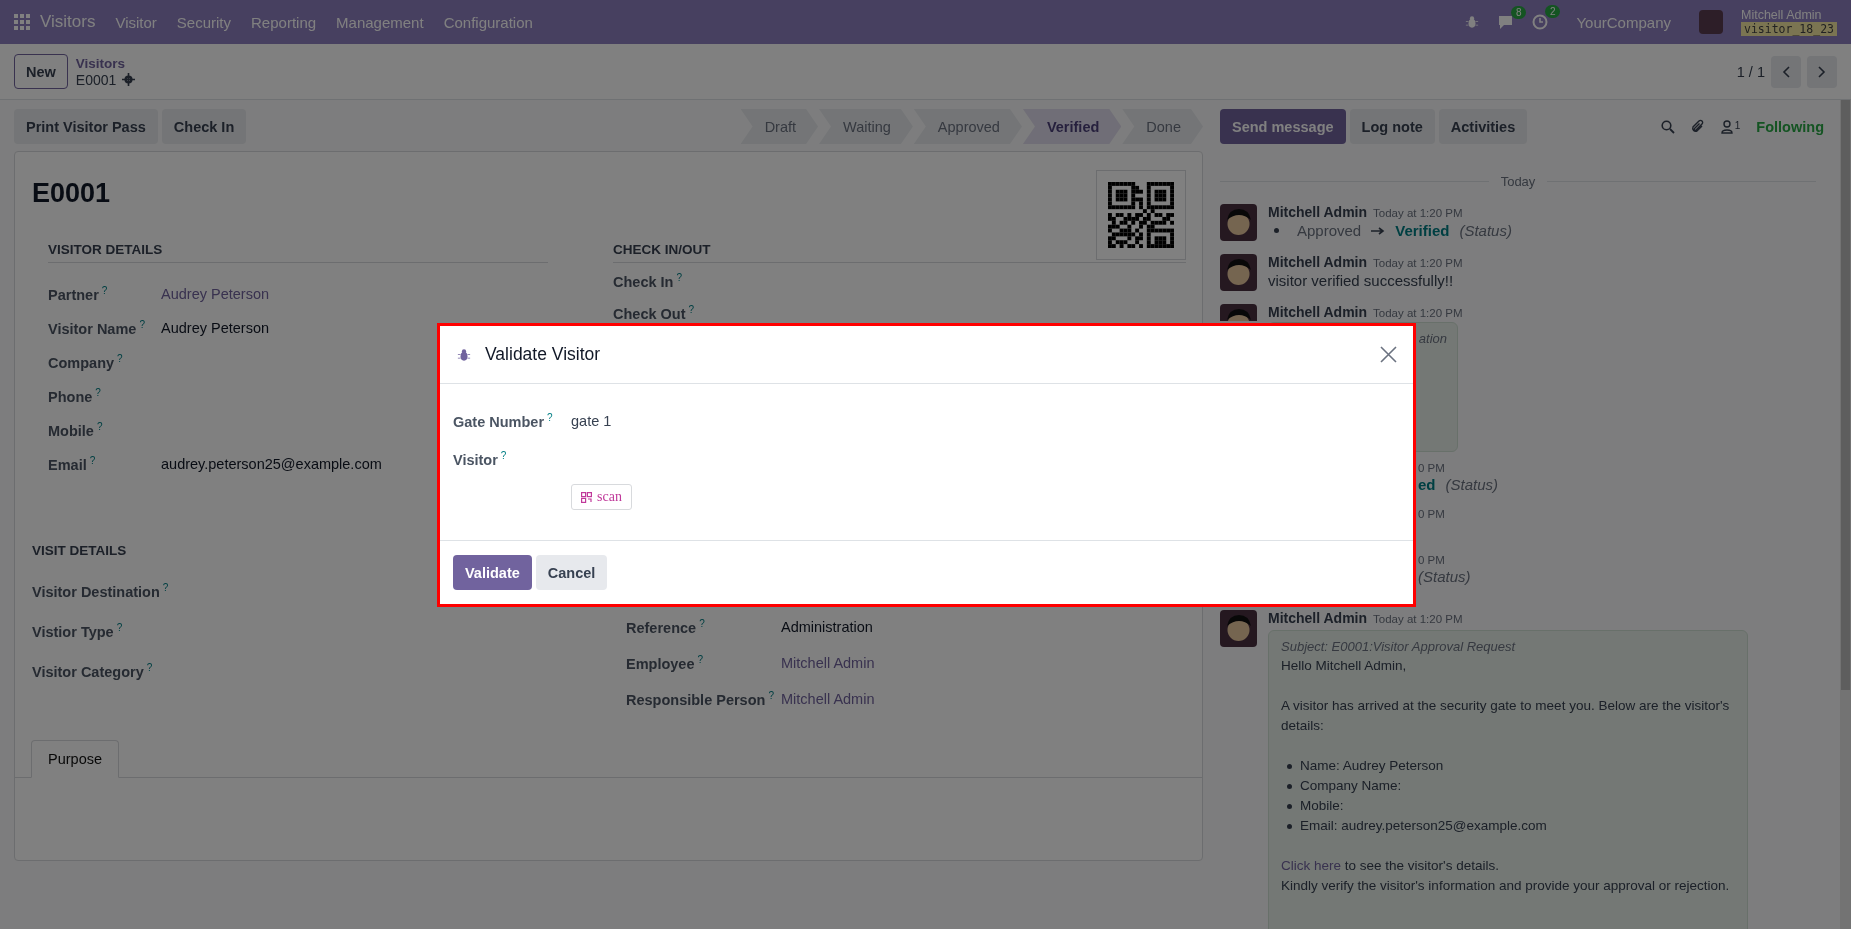 The image size is (1851, 929). Describe the element at coordinates (1726, 126) in the screenshot. I see `user-icon` at that location.